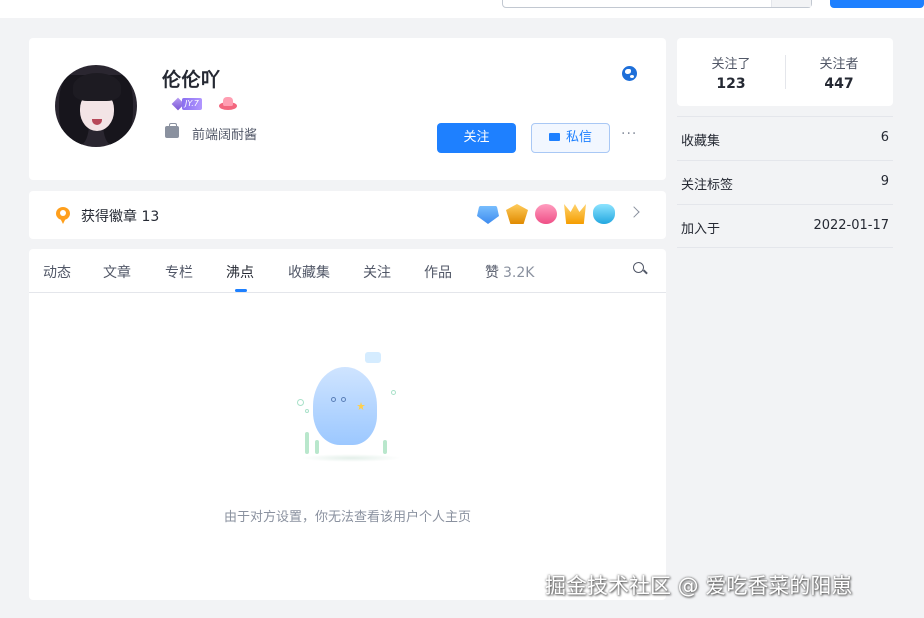  What do you see at coordinates (96, 106) in the screenshot?
I see `avatar` at bounding box center [96, 106].